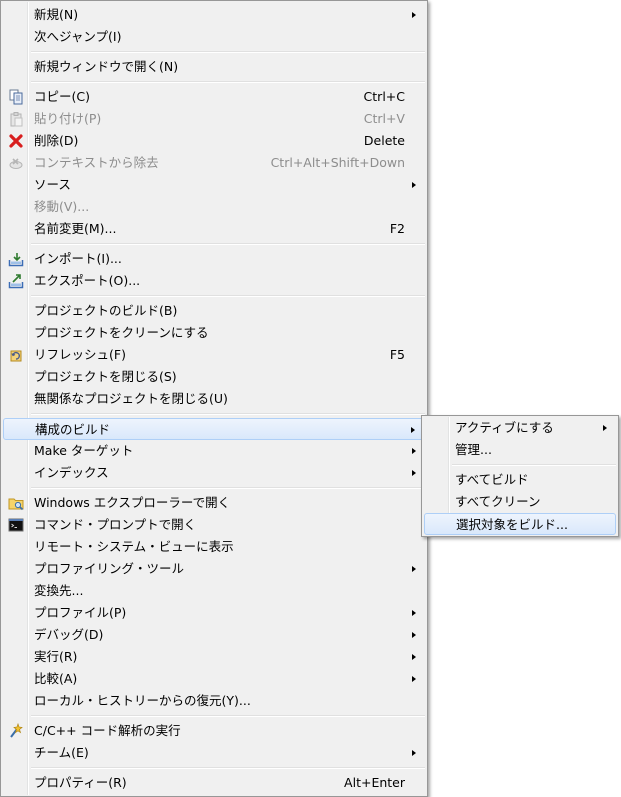 The height and width of the screenshot is (797, 621). I want to click on submenu-item-build-all: すべてビルド, so click(520, 480).